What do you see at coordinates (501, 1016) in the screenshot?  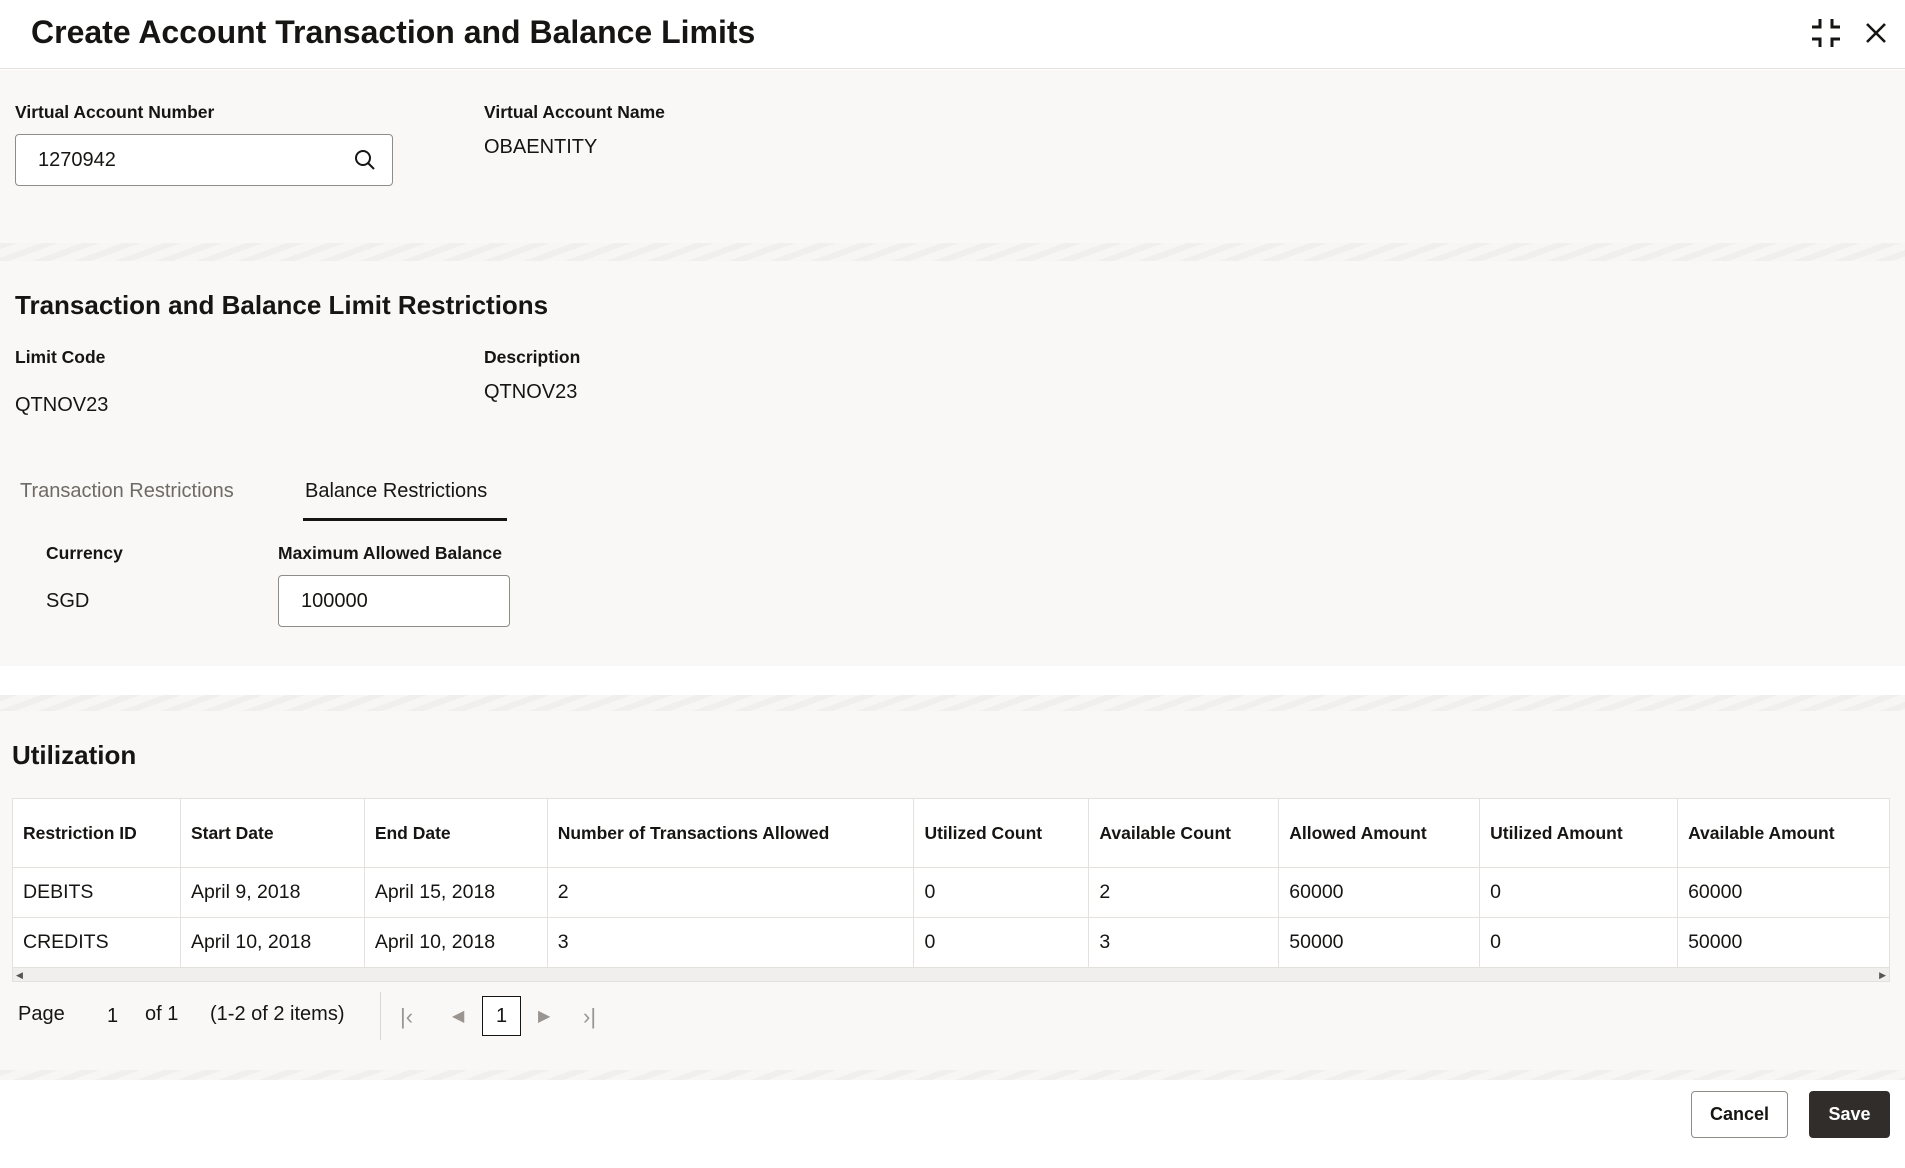 I see `current-page-button: 1` at bounding box center [501, 1016].